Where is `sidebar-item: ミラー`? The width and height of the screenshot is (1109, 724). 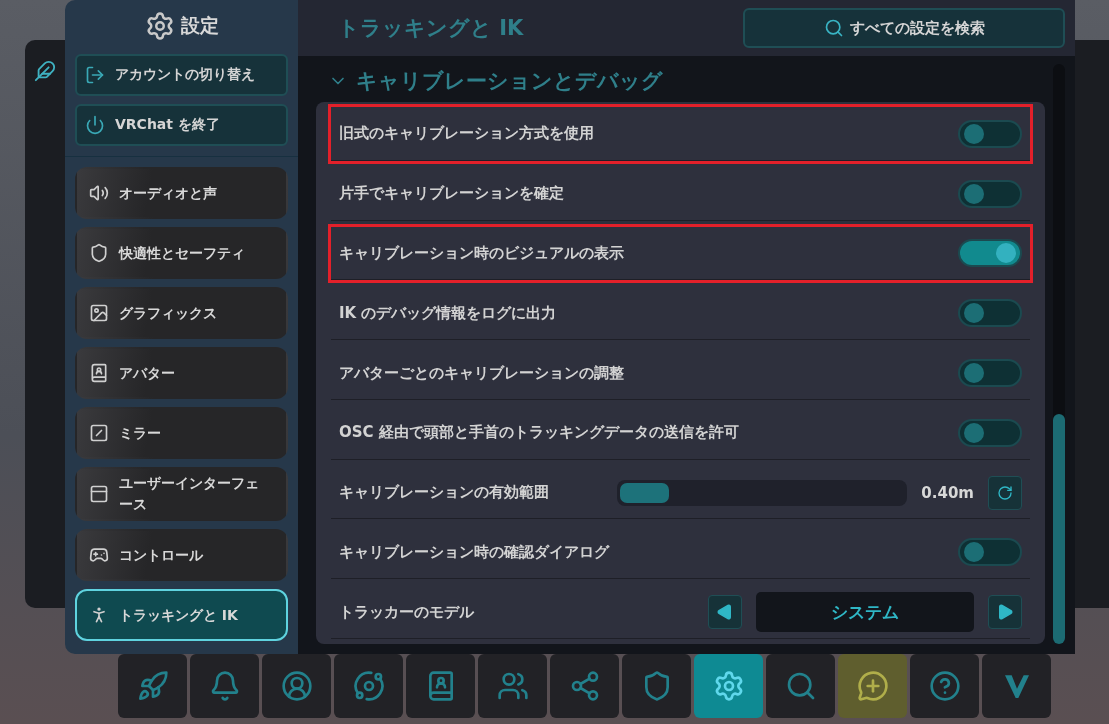 sidebar-item: ミラー is located at coordinates (181, 433).